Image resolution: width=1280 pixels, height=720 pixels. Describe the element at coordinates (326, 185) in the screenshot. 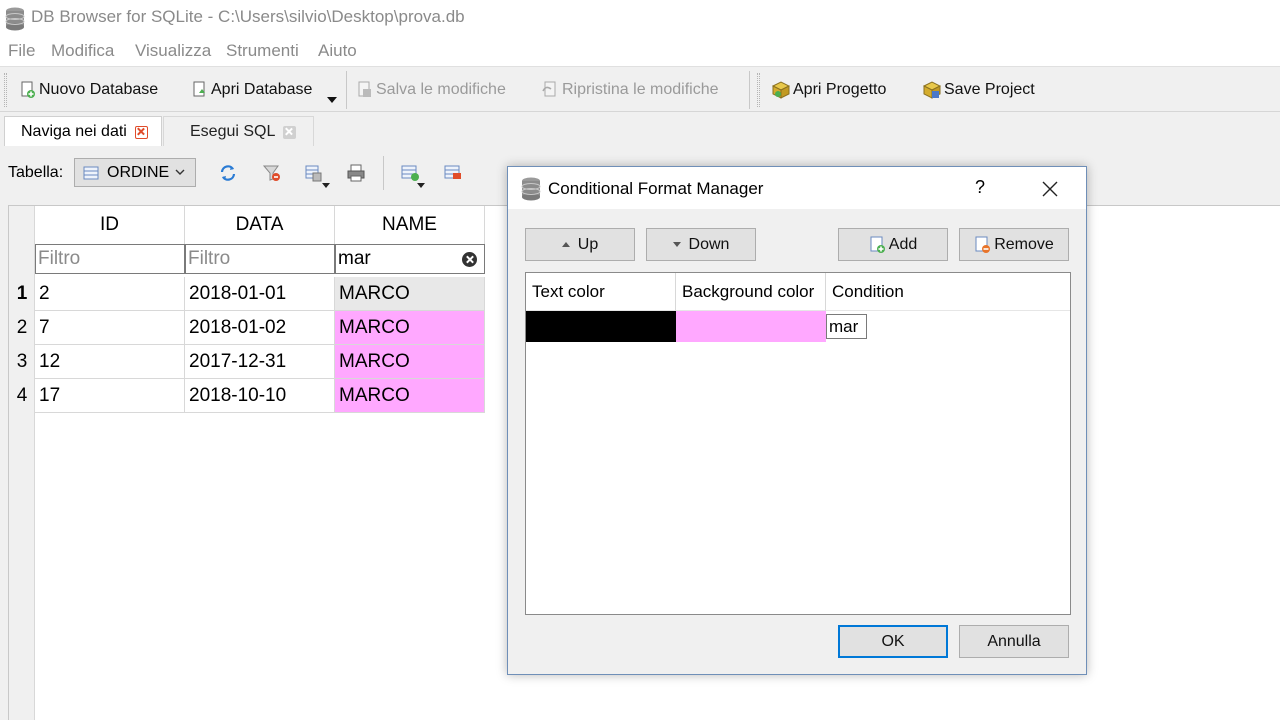

I see `save-table-dropdown-icon` at that location.